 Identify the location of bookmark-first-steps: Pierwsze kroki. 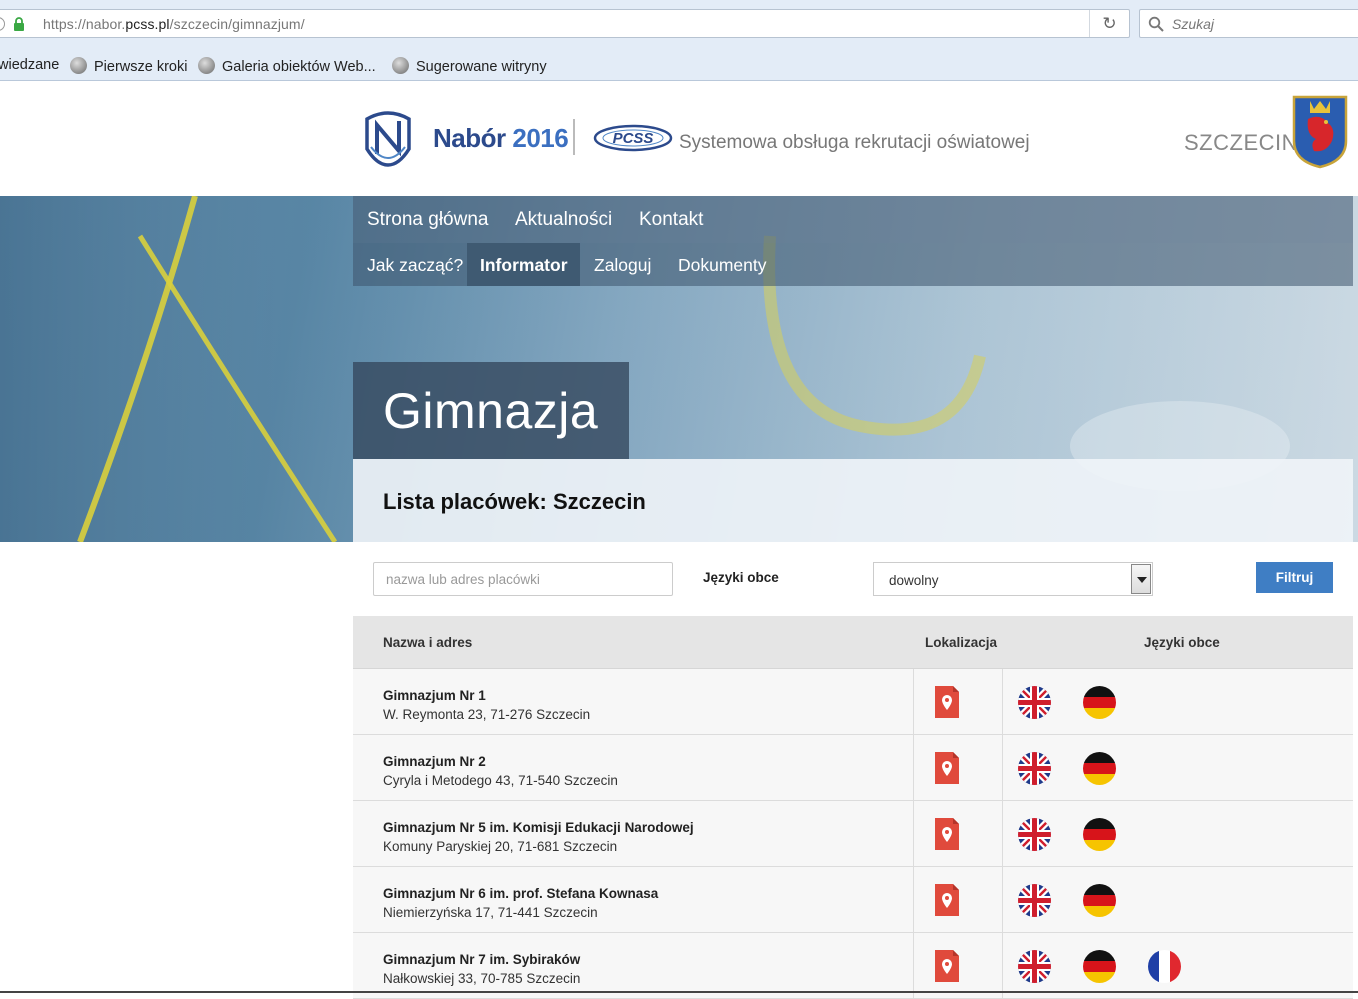
(128, 66).